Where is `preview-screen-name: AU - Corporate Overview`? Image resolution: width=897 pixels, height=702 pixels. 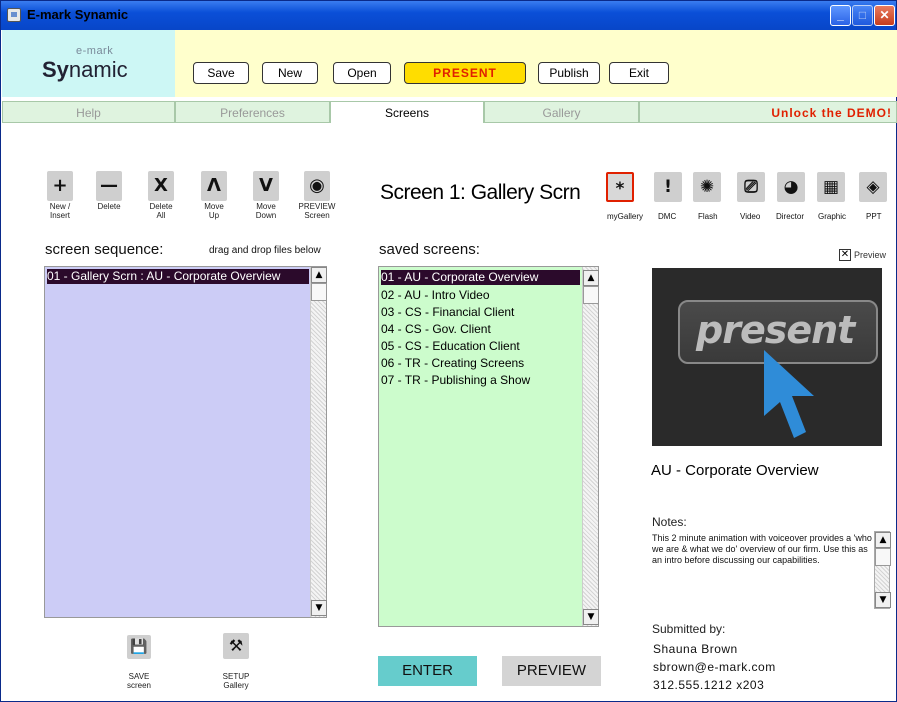
preview-screen-name: AU - Corporate Overview is located at coordinates (735, 470).